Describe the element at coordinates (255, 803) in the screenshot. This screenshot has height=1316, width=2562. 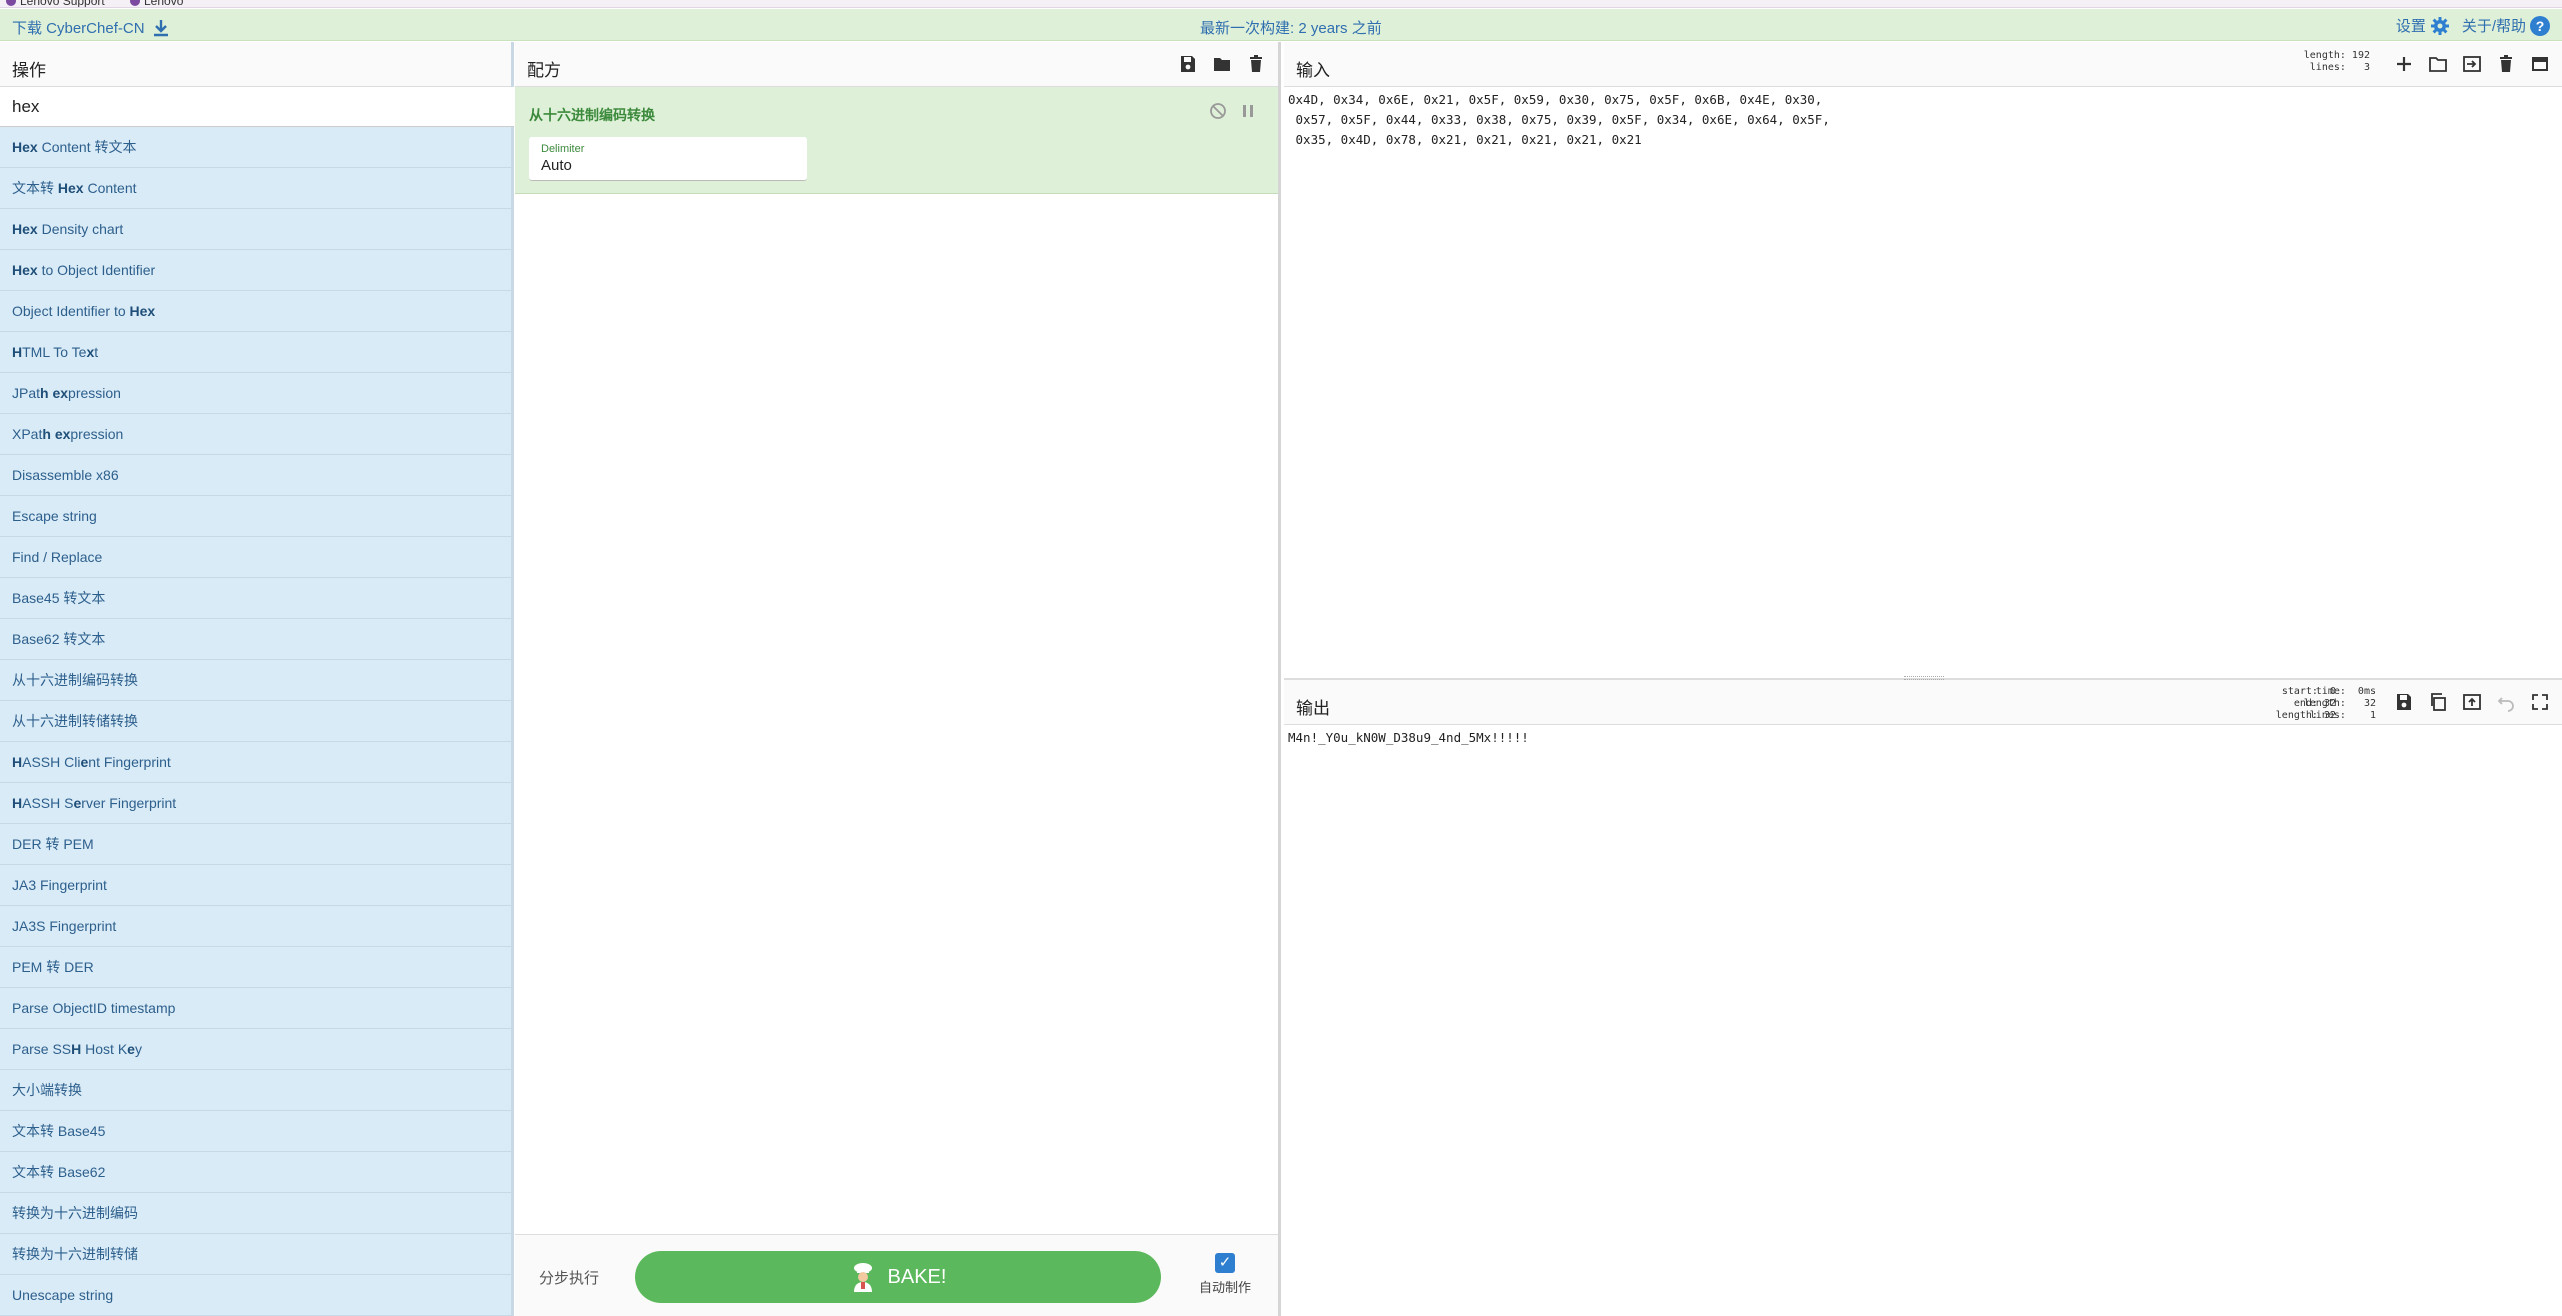
I see `operation-list-item: HASSH Server Fingerprint` at that location.